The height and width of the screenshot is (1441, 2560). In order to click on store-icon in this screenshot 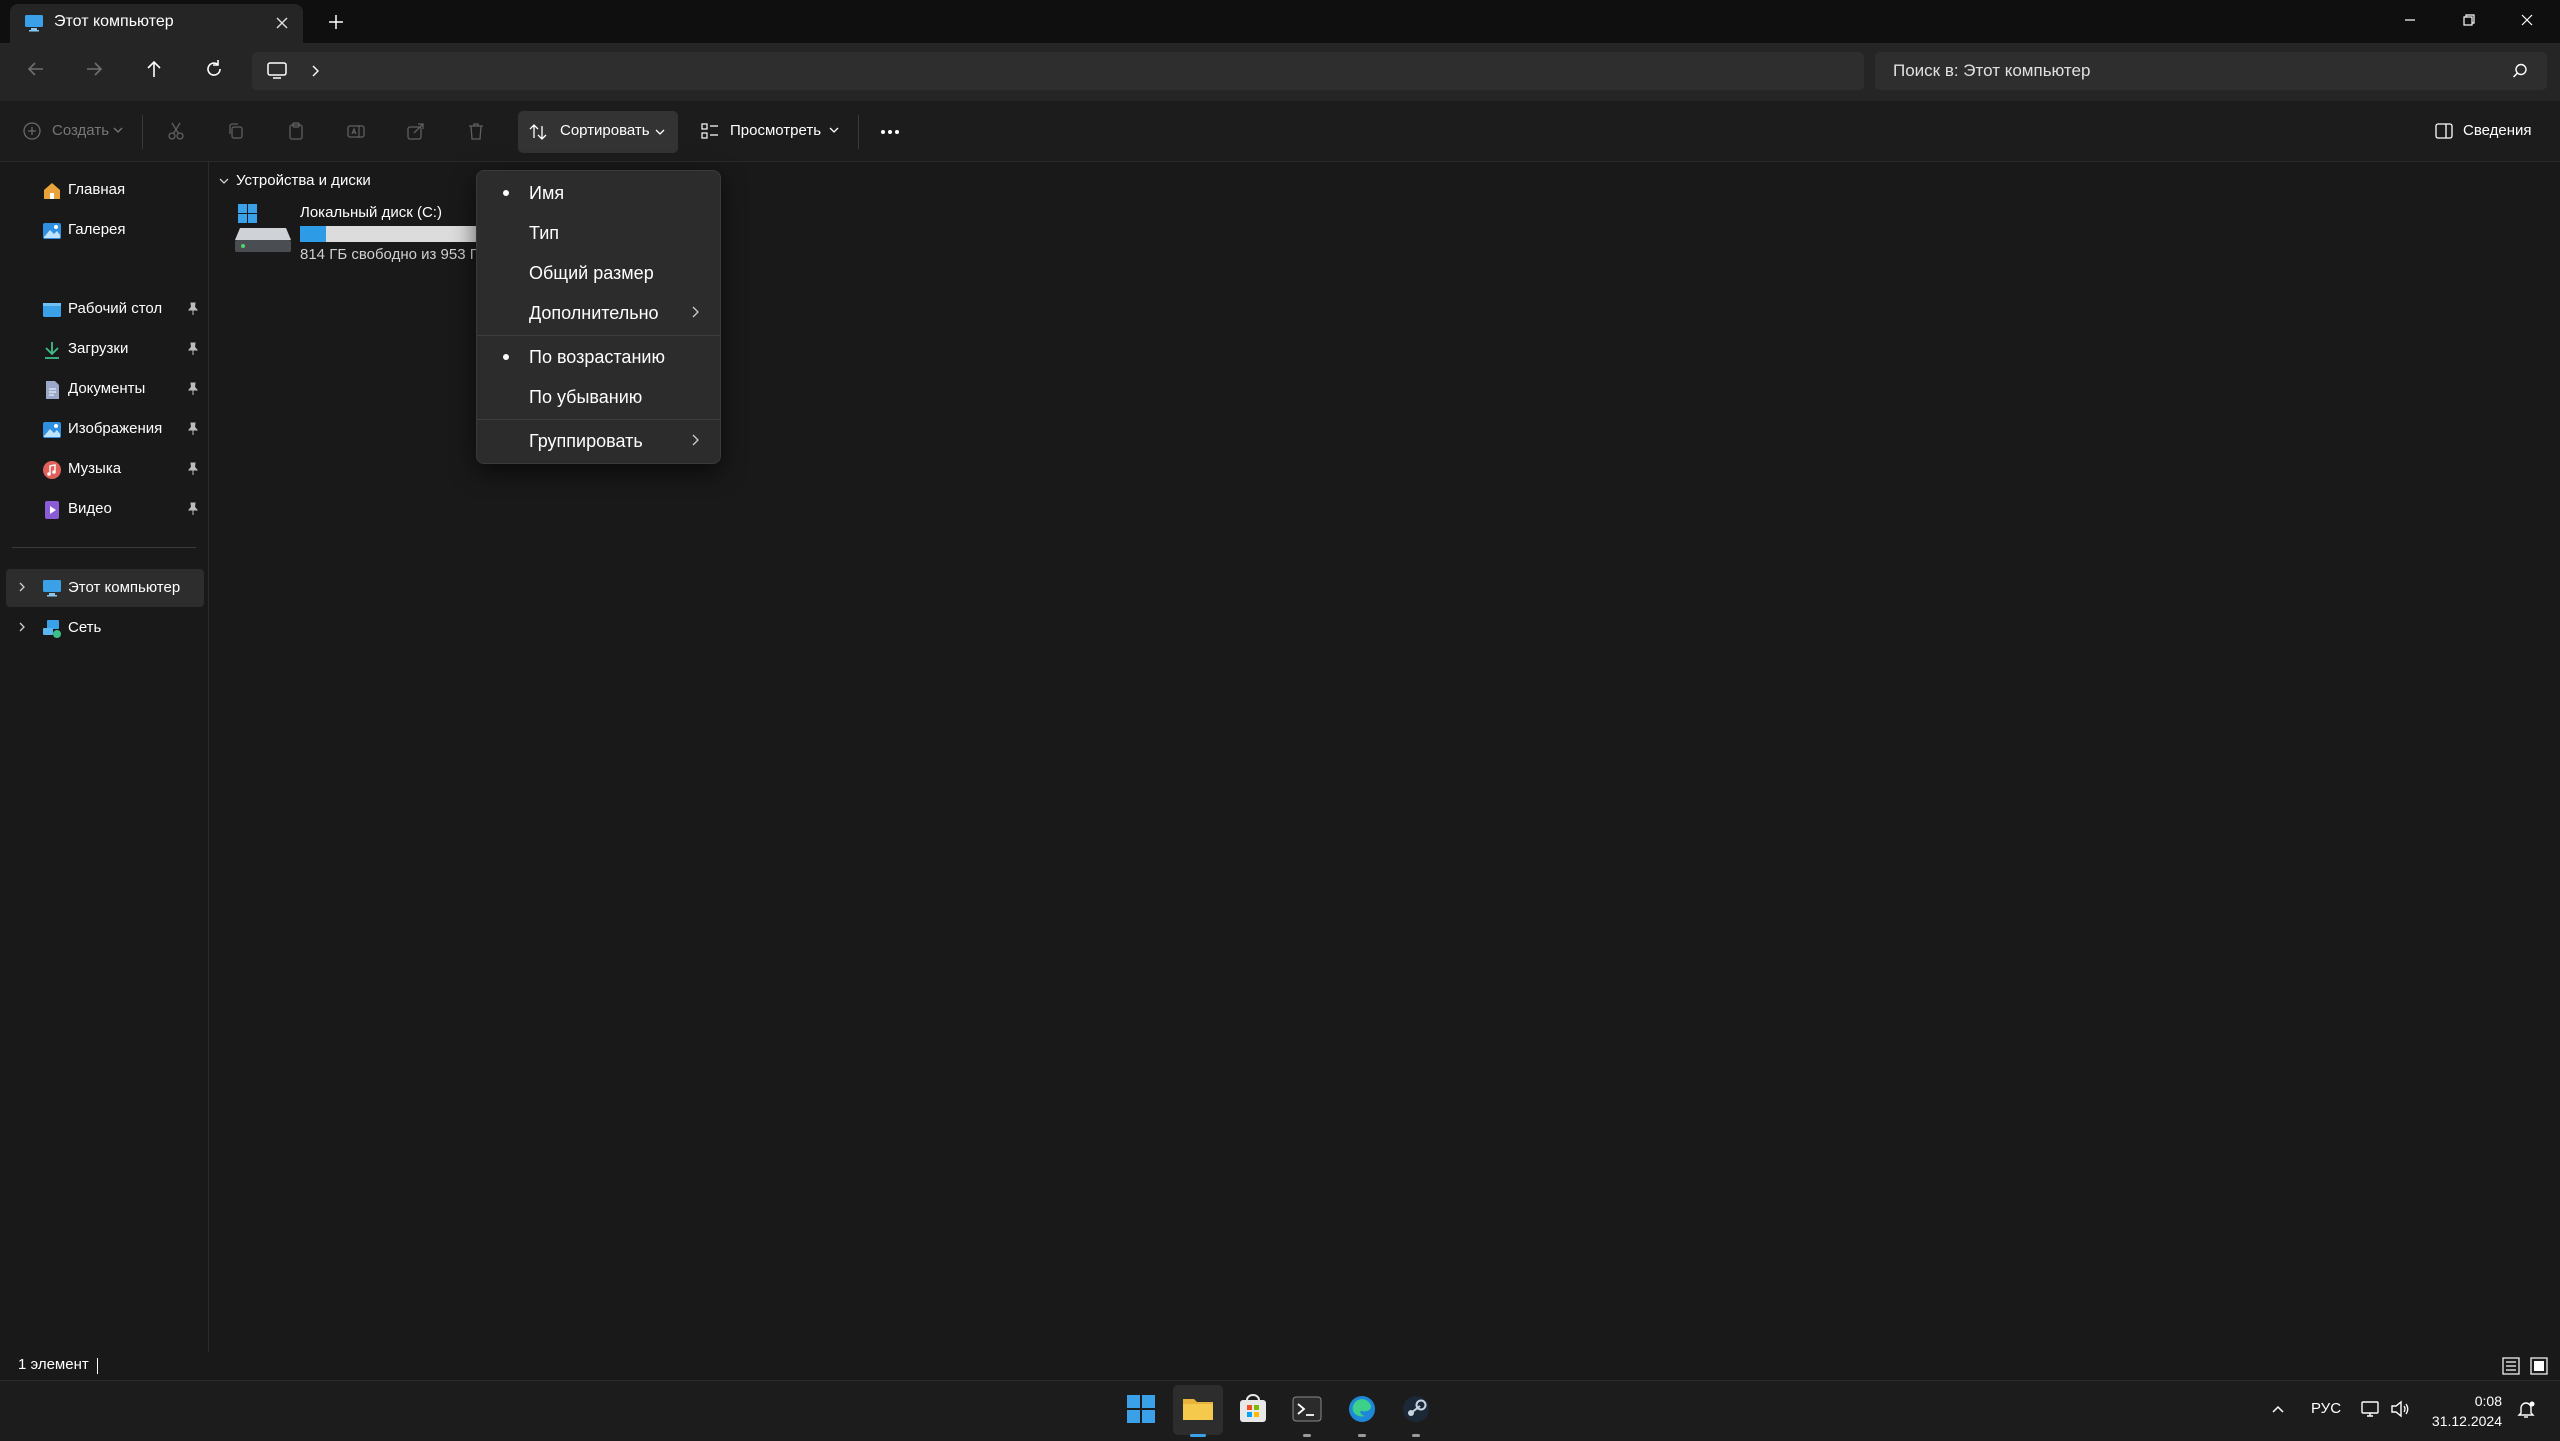, I will do `click(1253, 1409)`.